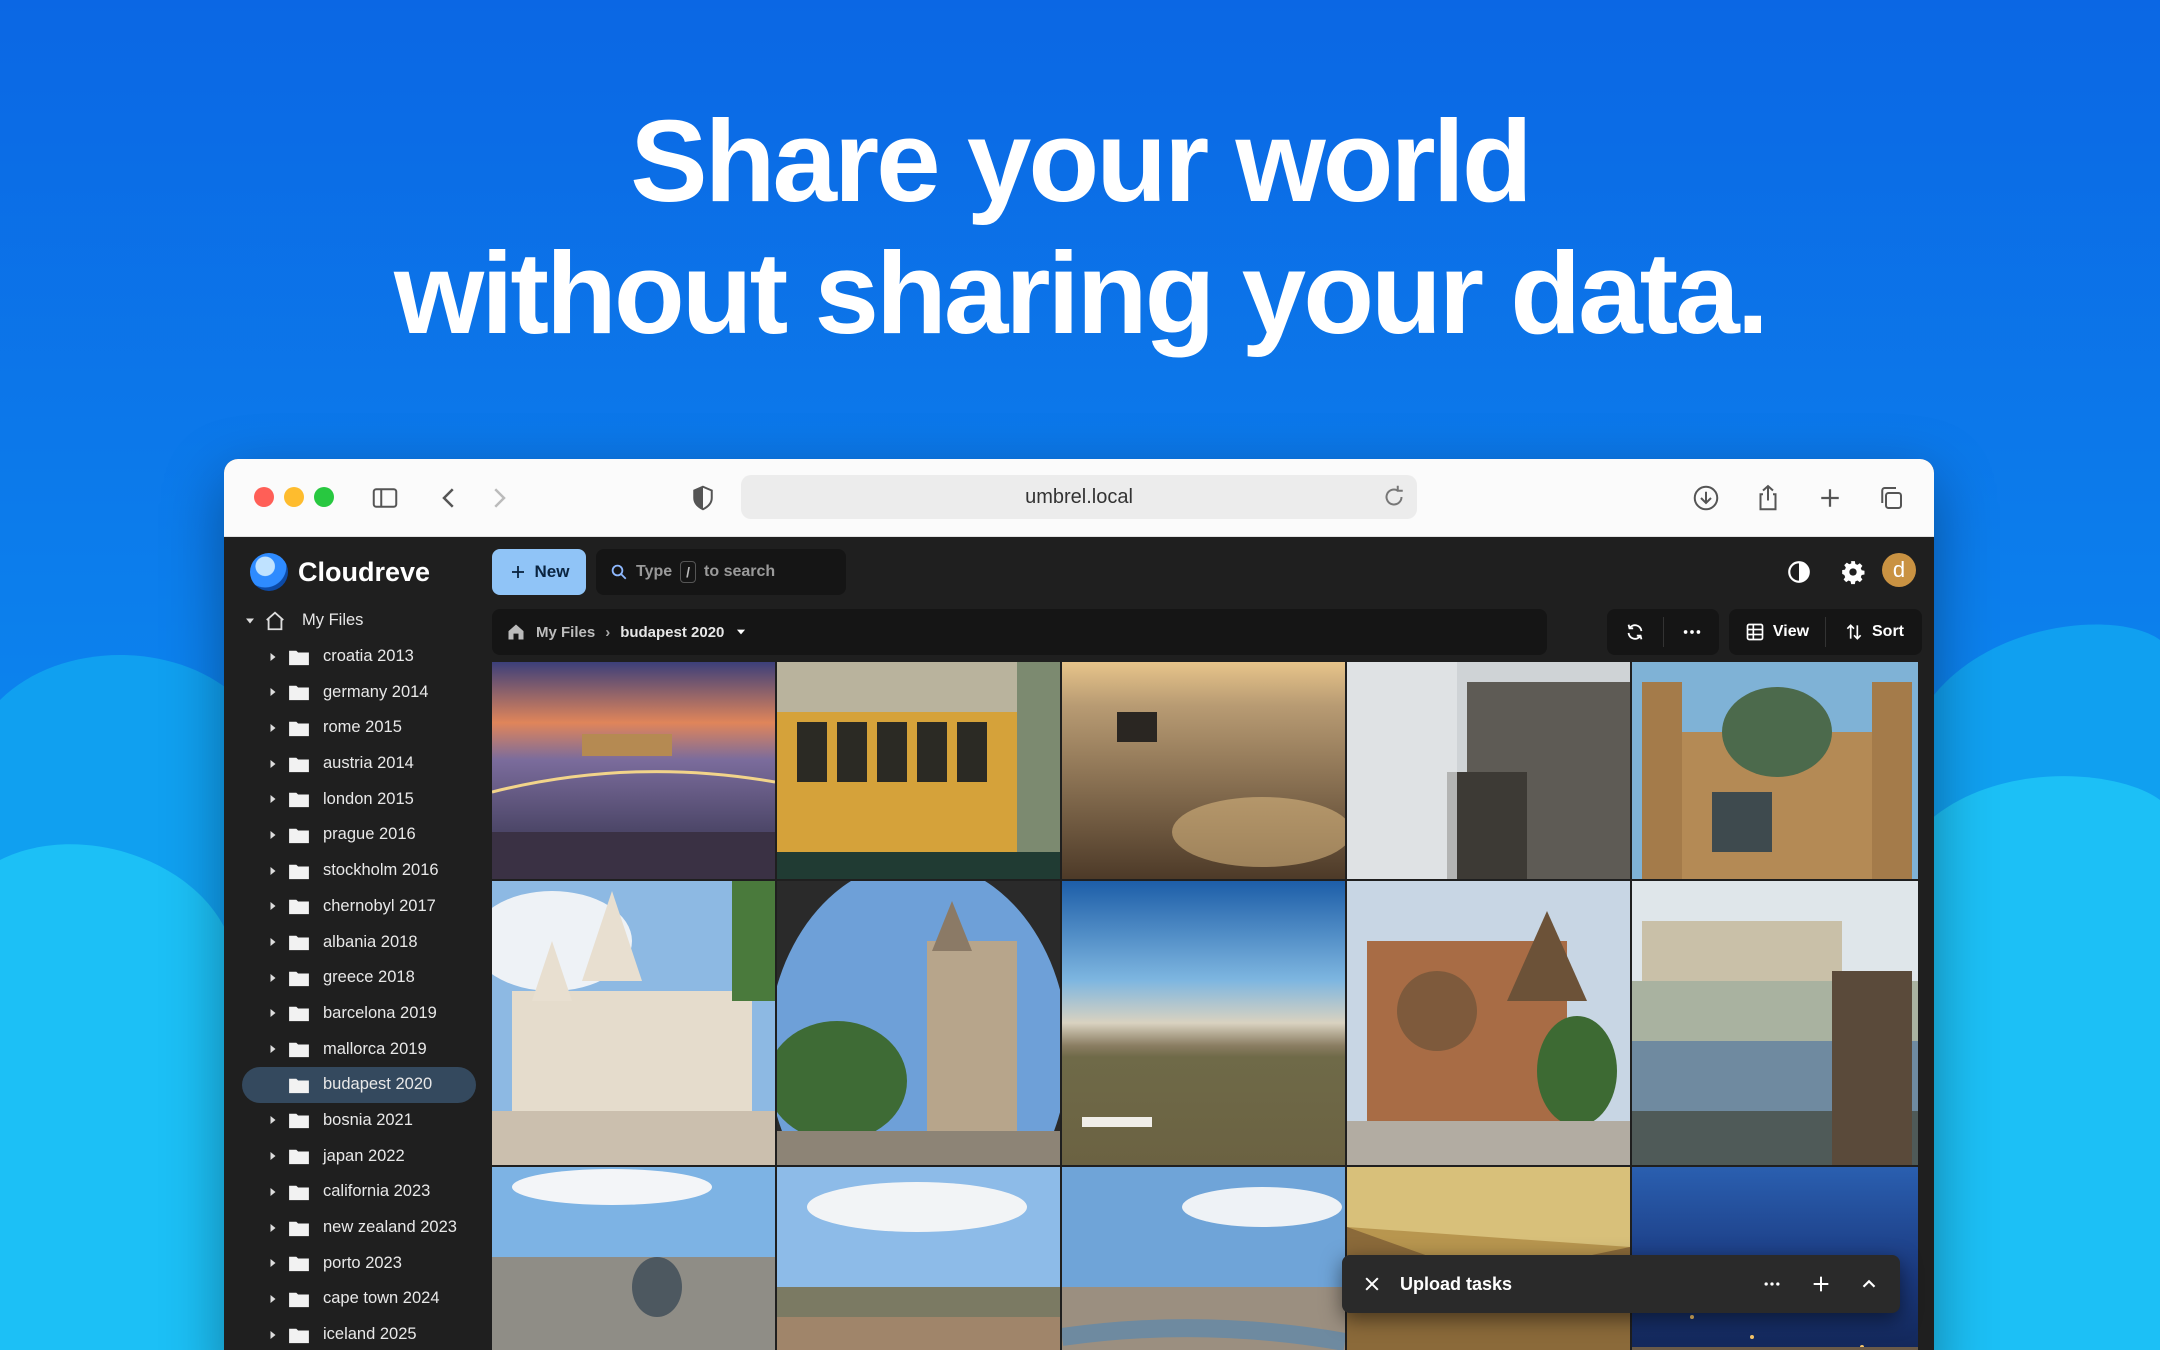 The image size is (2160, 1350). I want to click on close-window-dot, so click(264, 497).